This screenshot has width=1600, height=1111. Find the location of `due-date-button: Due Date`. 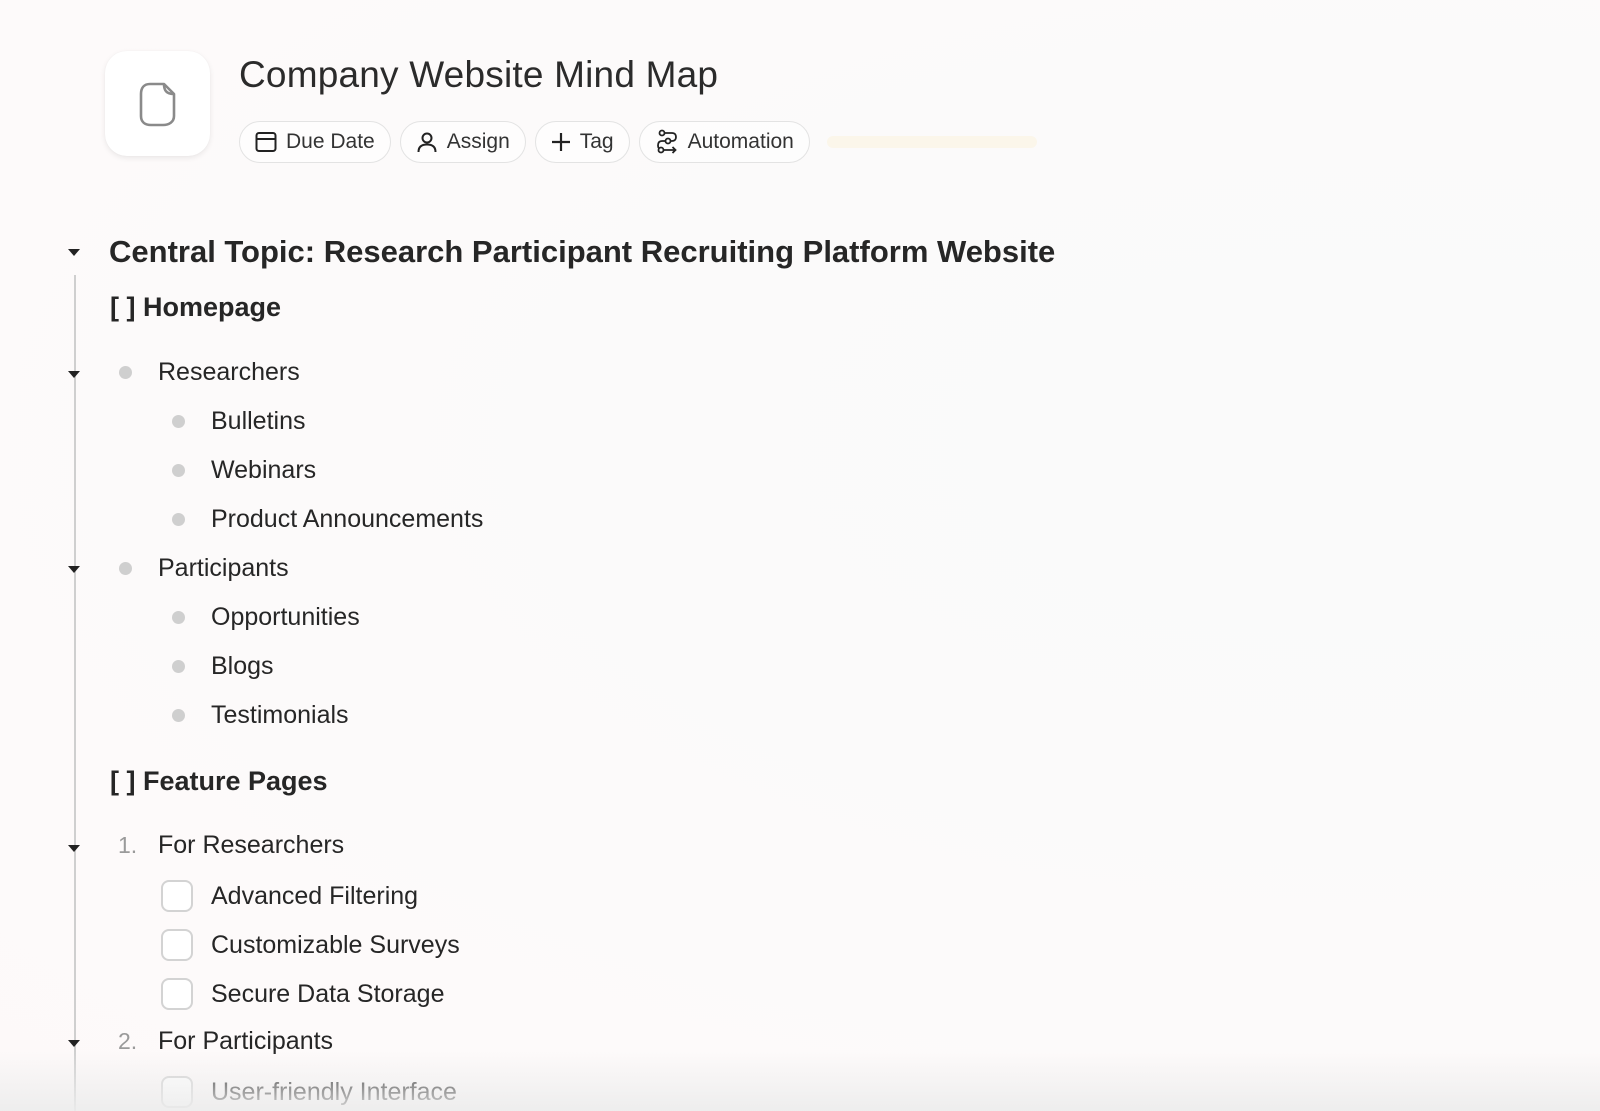

due-date-button: Due Date is located at coordinates (315, 142).